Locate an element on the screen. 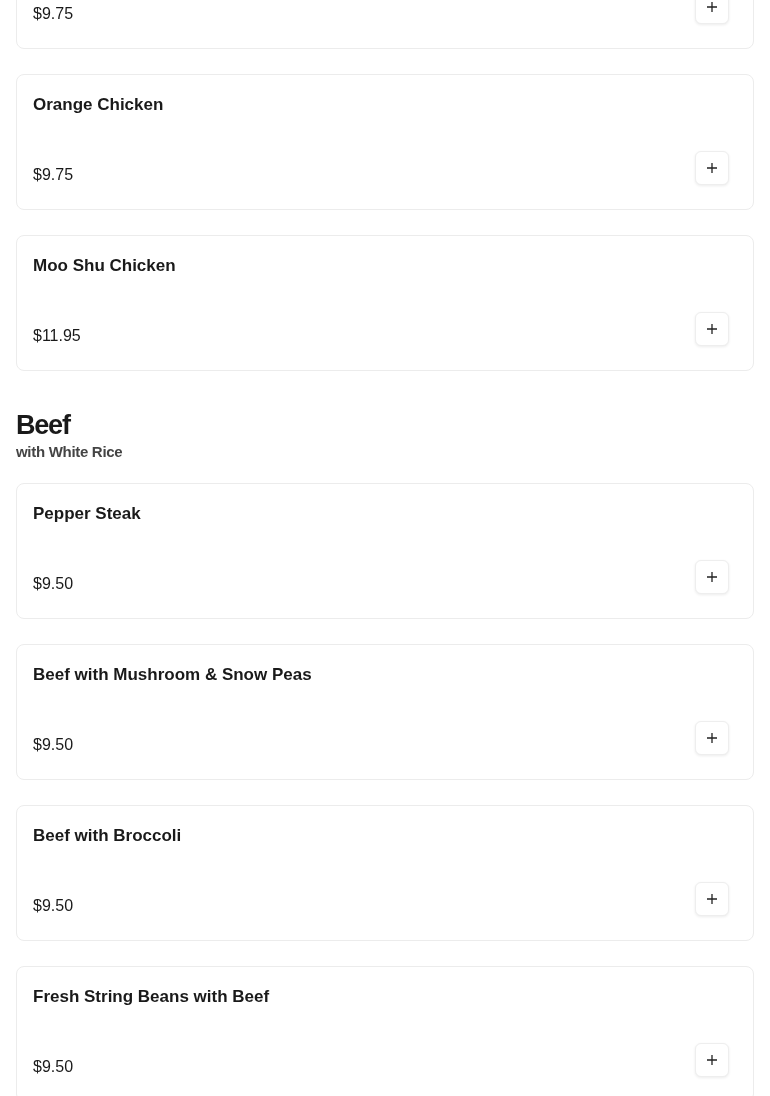 This screenshot has width=770, height=1096. menu-item-card: Fresh String Beans with Beef $9.50 is located at coordinates (385, 1031).